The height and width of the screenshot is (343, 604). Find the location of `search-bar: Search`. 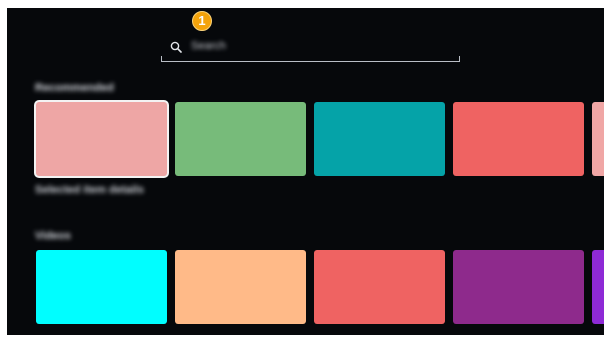

search-bar: Search is located at coordinates (310, 47).